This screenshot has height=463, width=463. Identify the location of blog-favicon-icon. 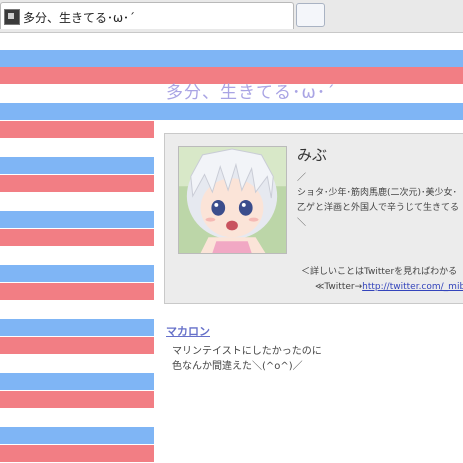
(12, 17).